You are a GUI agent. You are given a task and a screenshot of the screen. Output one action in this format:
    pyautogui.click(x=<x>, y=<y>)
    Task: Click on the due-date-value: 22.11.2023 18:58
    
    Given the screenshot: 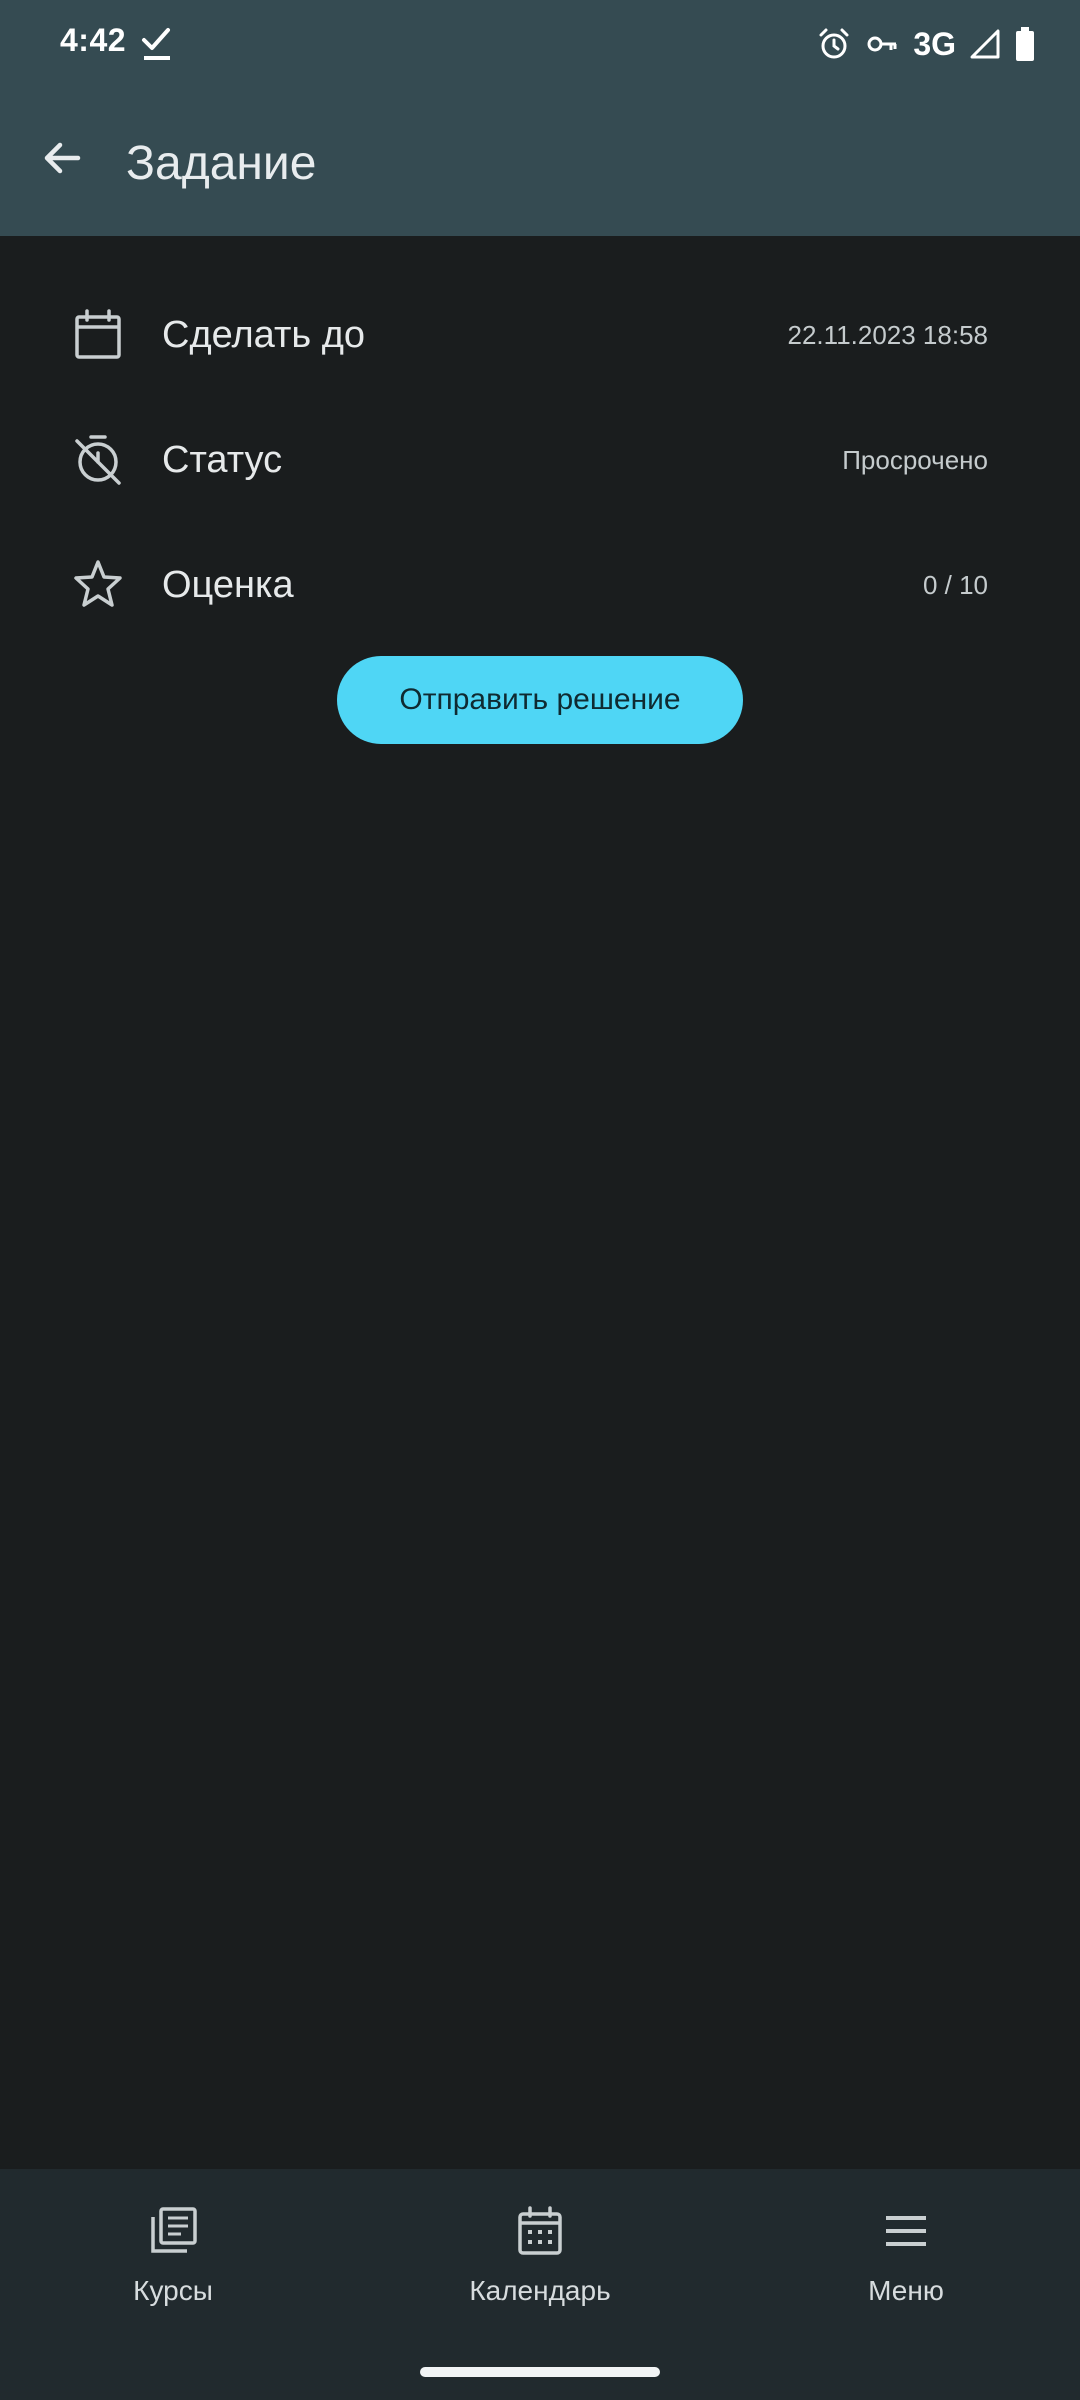 What is the action you would take?
    pyautogui.click(x=887, y=335)
    